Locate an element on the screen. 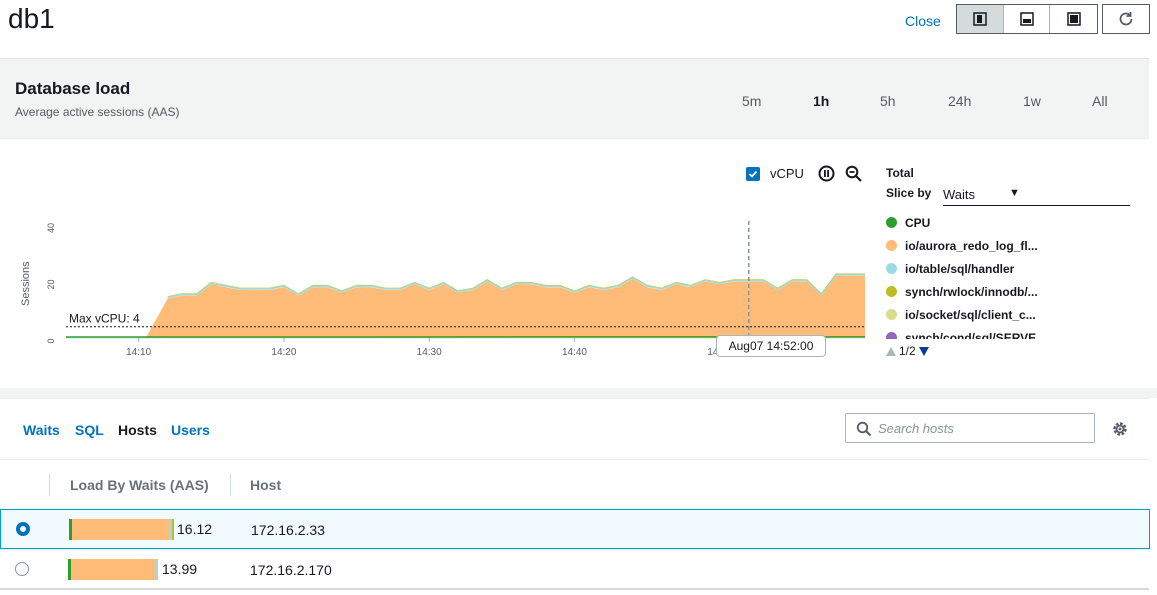 The image size is (1157, 595). x-tick-label: 14:10 is located at coordinates (138, 352).